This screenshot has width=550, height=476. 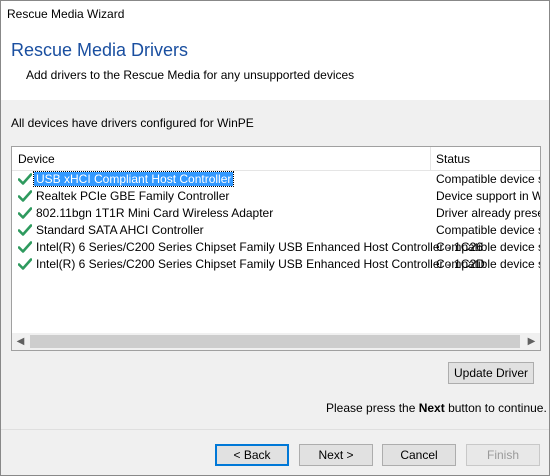 What do you see at coordinates (491, 373) in the screenshot?
I see `update-driver-button: Update Driver` at bounding box center [491, 373].